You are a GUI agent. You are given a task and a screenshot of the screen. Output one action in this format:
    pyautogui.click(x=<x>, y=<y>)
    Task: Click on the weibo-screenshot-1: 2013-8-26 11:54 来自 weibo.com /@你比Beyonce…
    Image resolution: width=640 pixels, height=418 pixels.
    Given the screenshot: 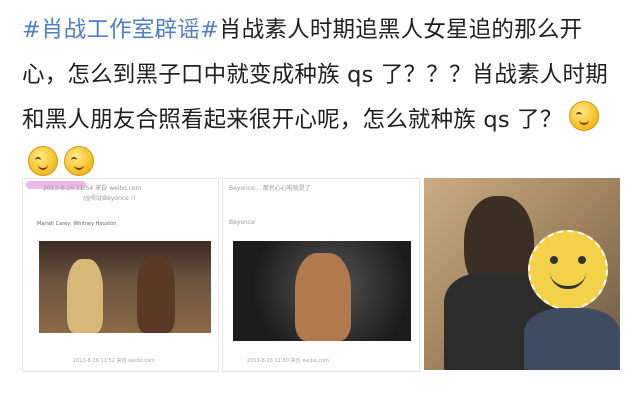 What is the action you would take?
    pyautogui.click(x=120, y=275)
    